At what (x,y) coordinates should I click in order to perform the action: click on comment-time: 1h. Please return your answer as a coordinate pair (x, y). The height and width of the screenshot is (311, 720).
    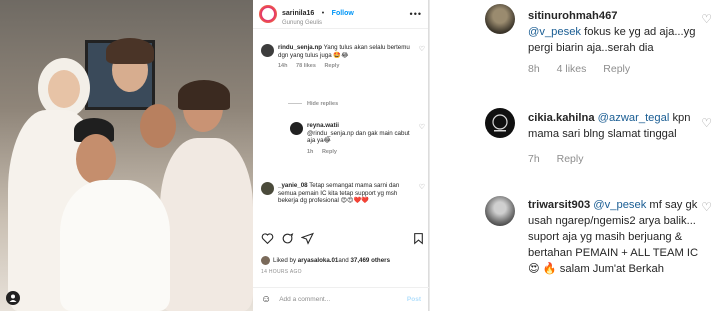
    Looking at the image, I should click on (310, 151).